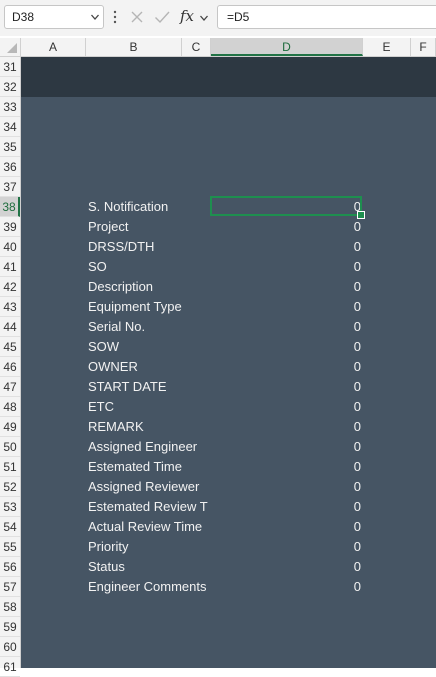  I want to click on field-label: SO, so click(149, 267).